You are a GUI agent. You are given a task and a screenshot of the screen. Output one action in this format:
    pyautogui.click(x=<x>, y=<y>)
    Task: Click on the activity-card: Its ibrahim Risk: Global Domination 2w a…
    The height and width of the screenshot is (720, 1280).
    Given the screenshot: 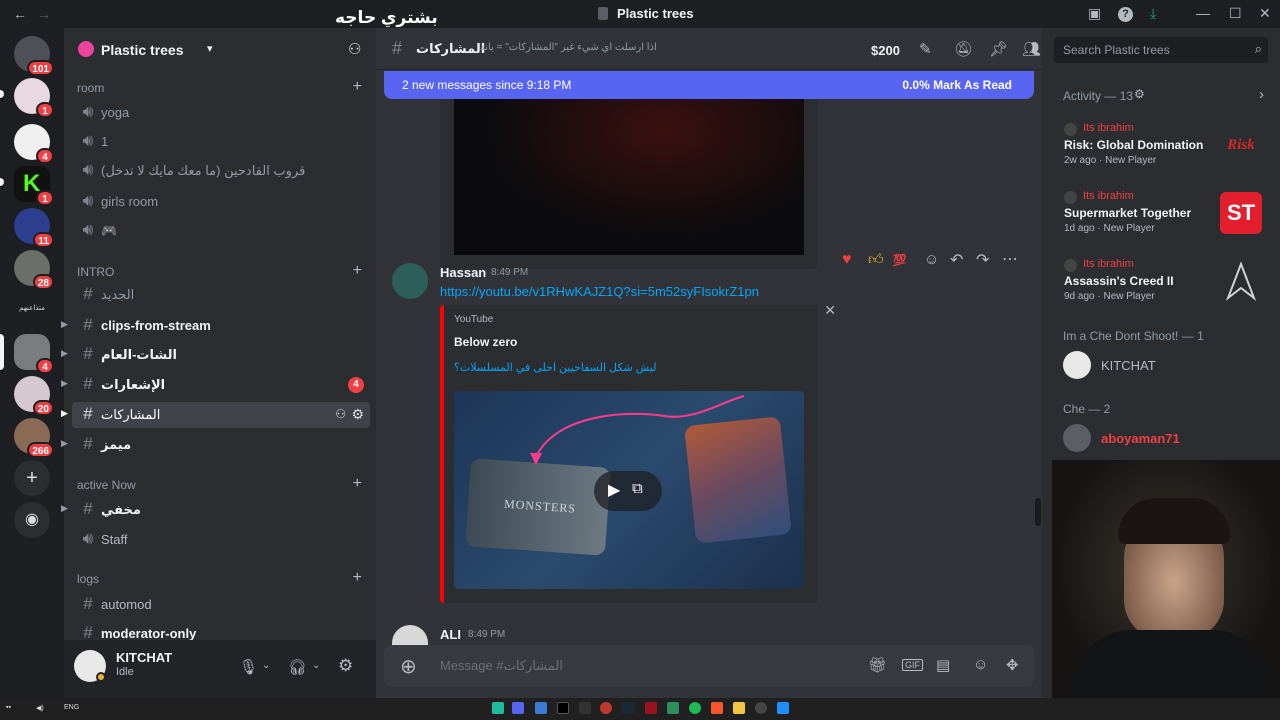 What is the action you would take?
    pyautogui.click(x=1161, y=148)
    